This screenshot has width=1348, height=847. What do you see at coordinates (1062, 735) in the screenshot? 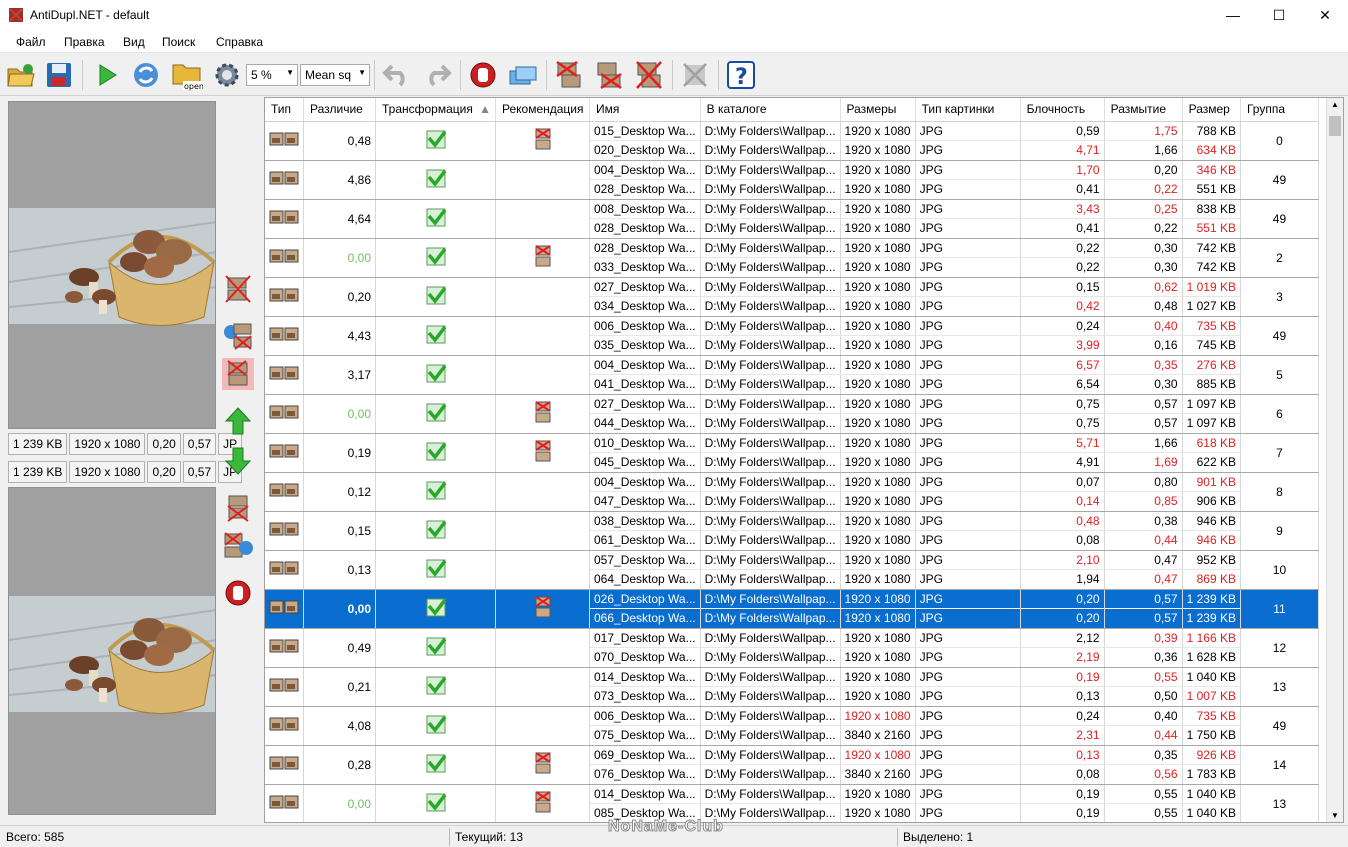
I see `blockiness-cell: 2,31` at bounding box center [1062, 735].